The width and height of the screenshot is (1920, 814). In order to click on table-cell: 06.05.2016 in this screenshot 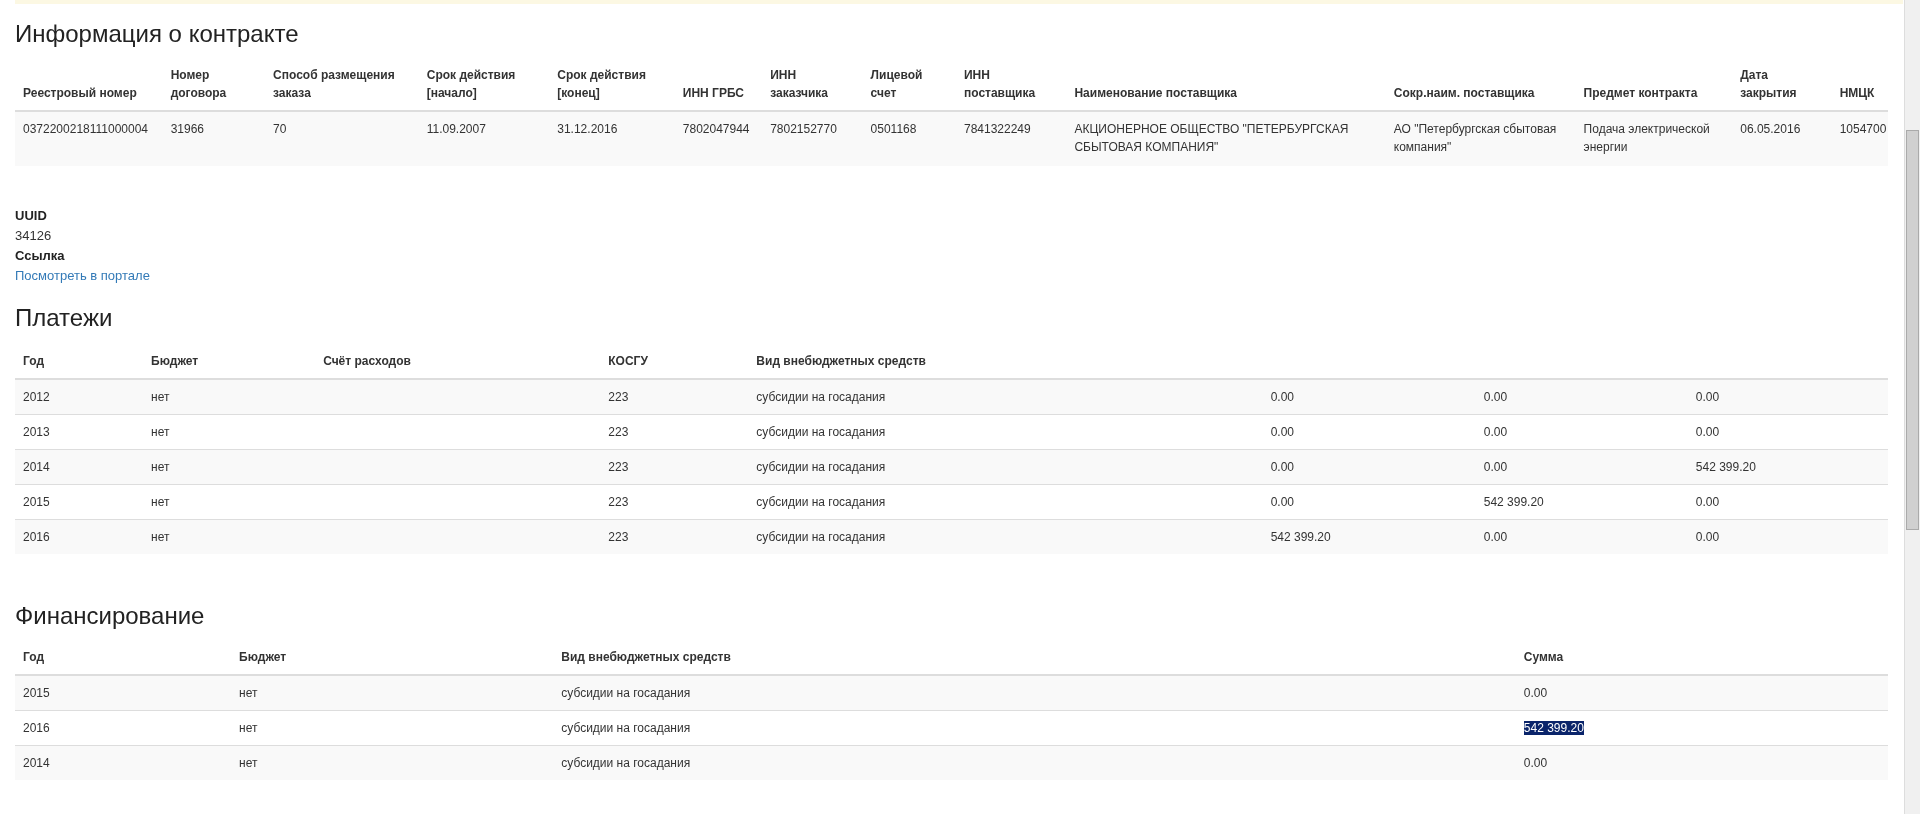, I will do `click(1782, 138)`.